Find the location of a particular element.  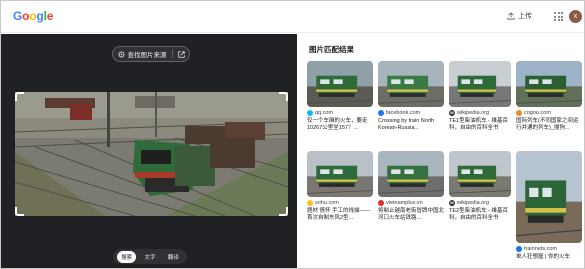

mode-tab: 翻译 is located at coordinates (173, 257).